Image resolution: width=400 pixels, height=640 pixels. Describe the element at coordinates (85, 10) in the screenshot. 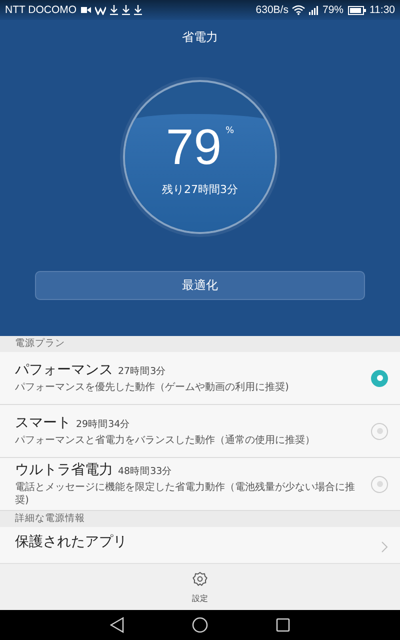

I see `video-icon` at that location.